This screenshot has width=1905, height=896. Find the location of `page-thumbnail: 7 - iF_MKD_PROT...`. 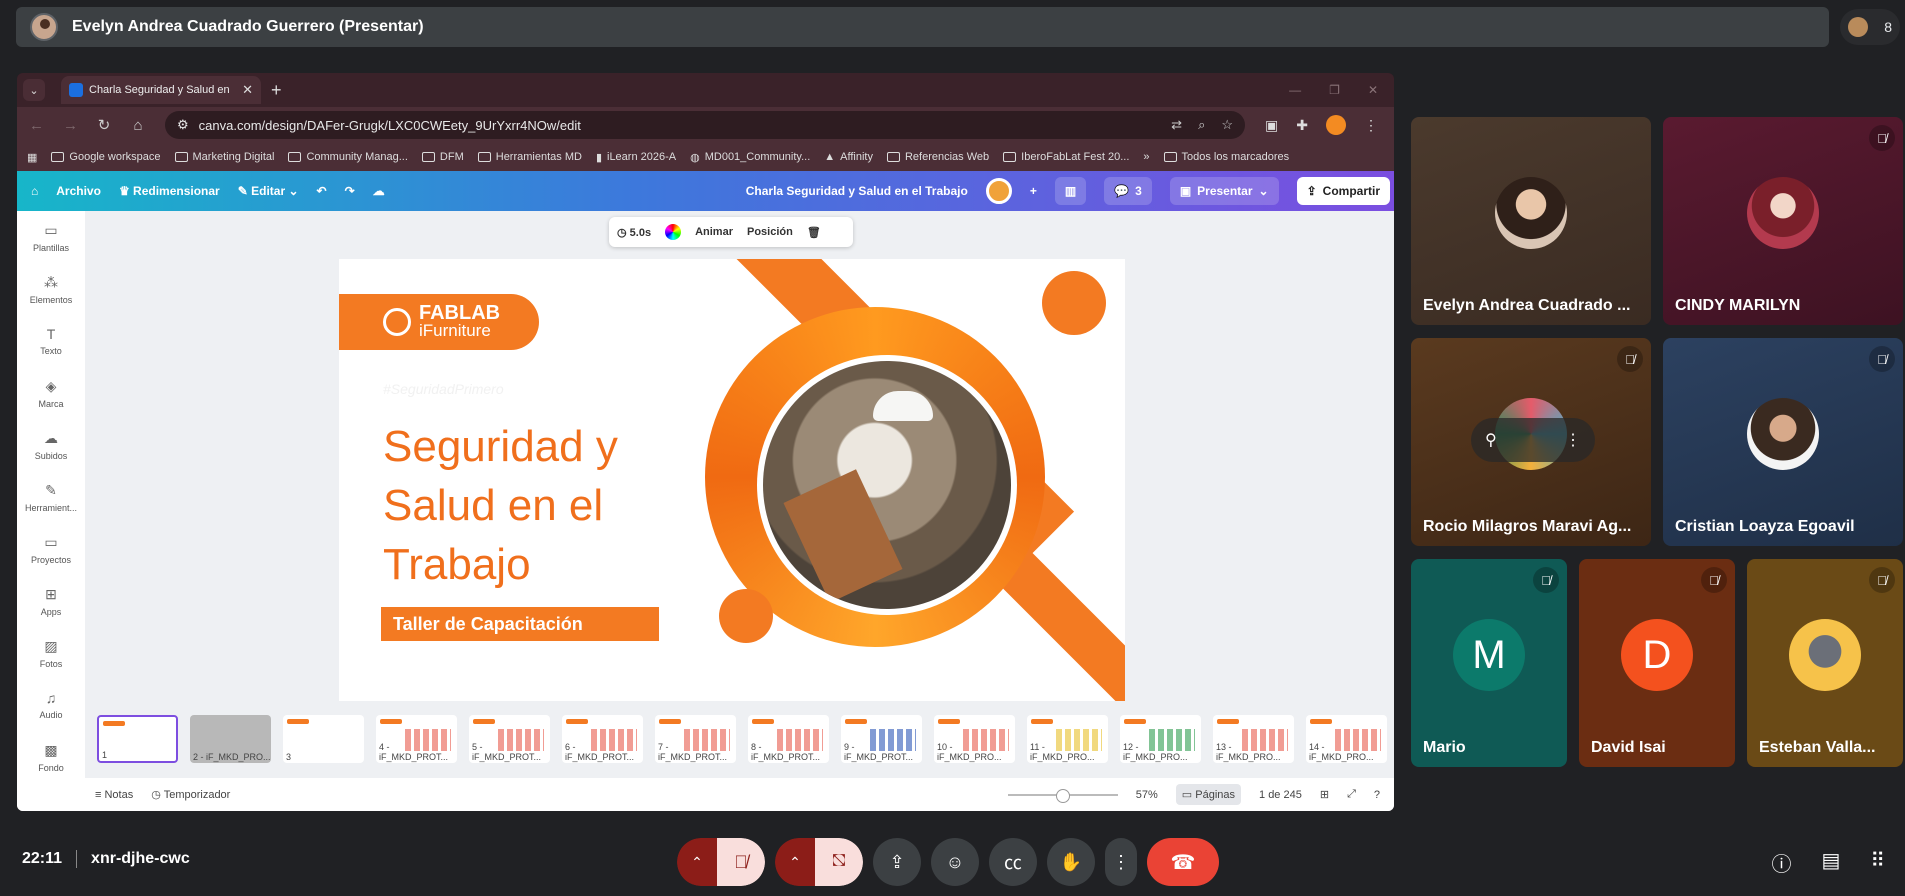

page-thumbnail: 7 - iF_MKD_PROT... is located at coordinates (695, 739).